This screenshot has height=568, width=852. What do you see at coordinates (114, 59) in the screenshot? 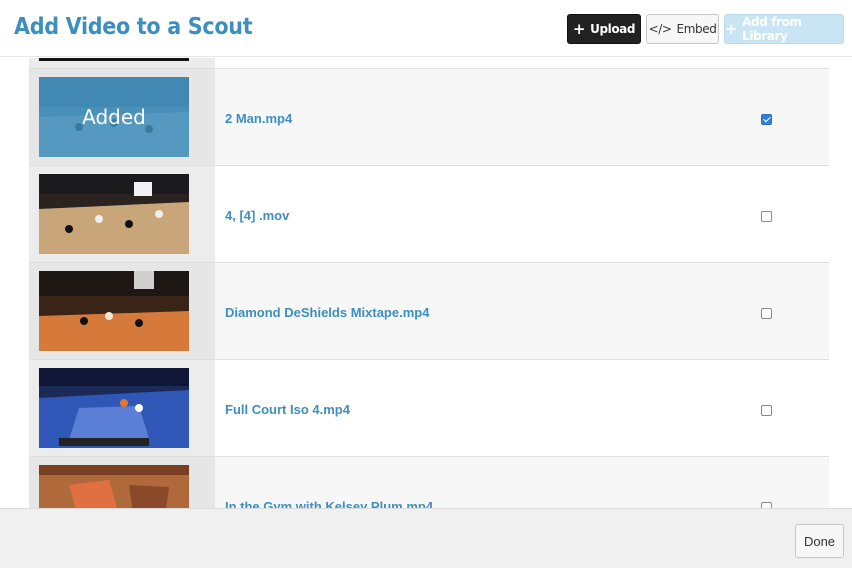
I see `previous-row-thumb` at bounding box center [114, 59].